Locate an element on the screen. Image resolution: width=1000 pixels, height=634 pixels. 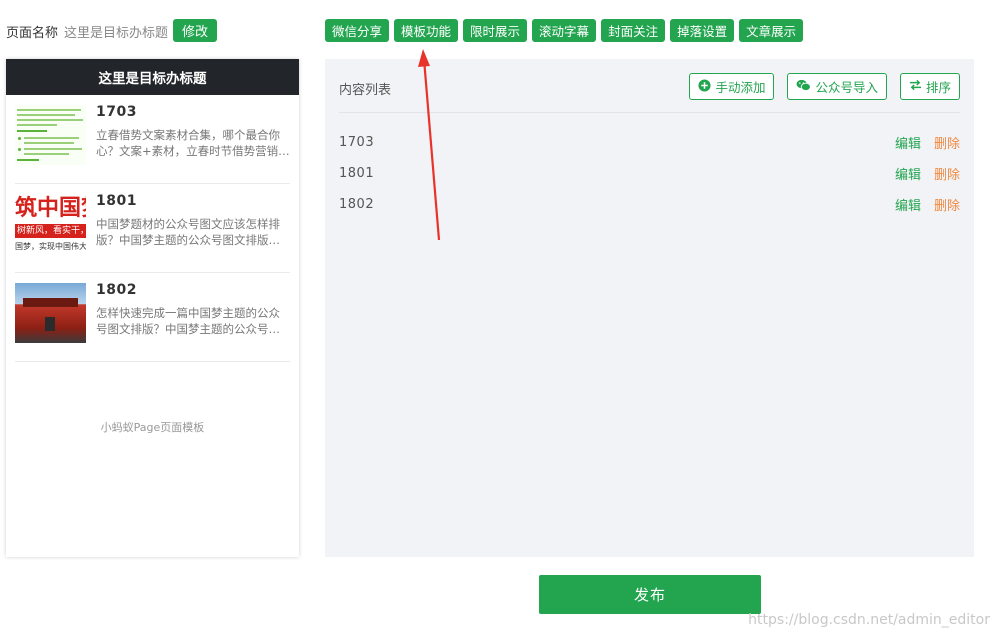
article-title: 1802 is located at coordinates (116, 290).